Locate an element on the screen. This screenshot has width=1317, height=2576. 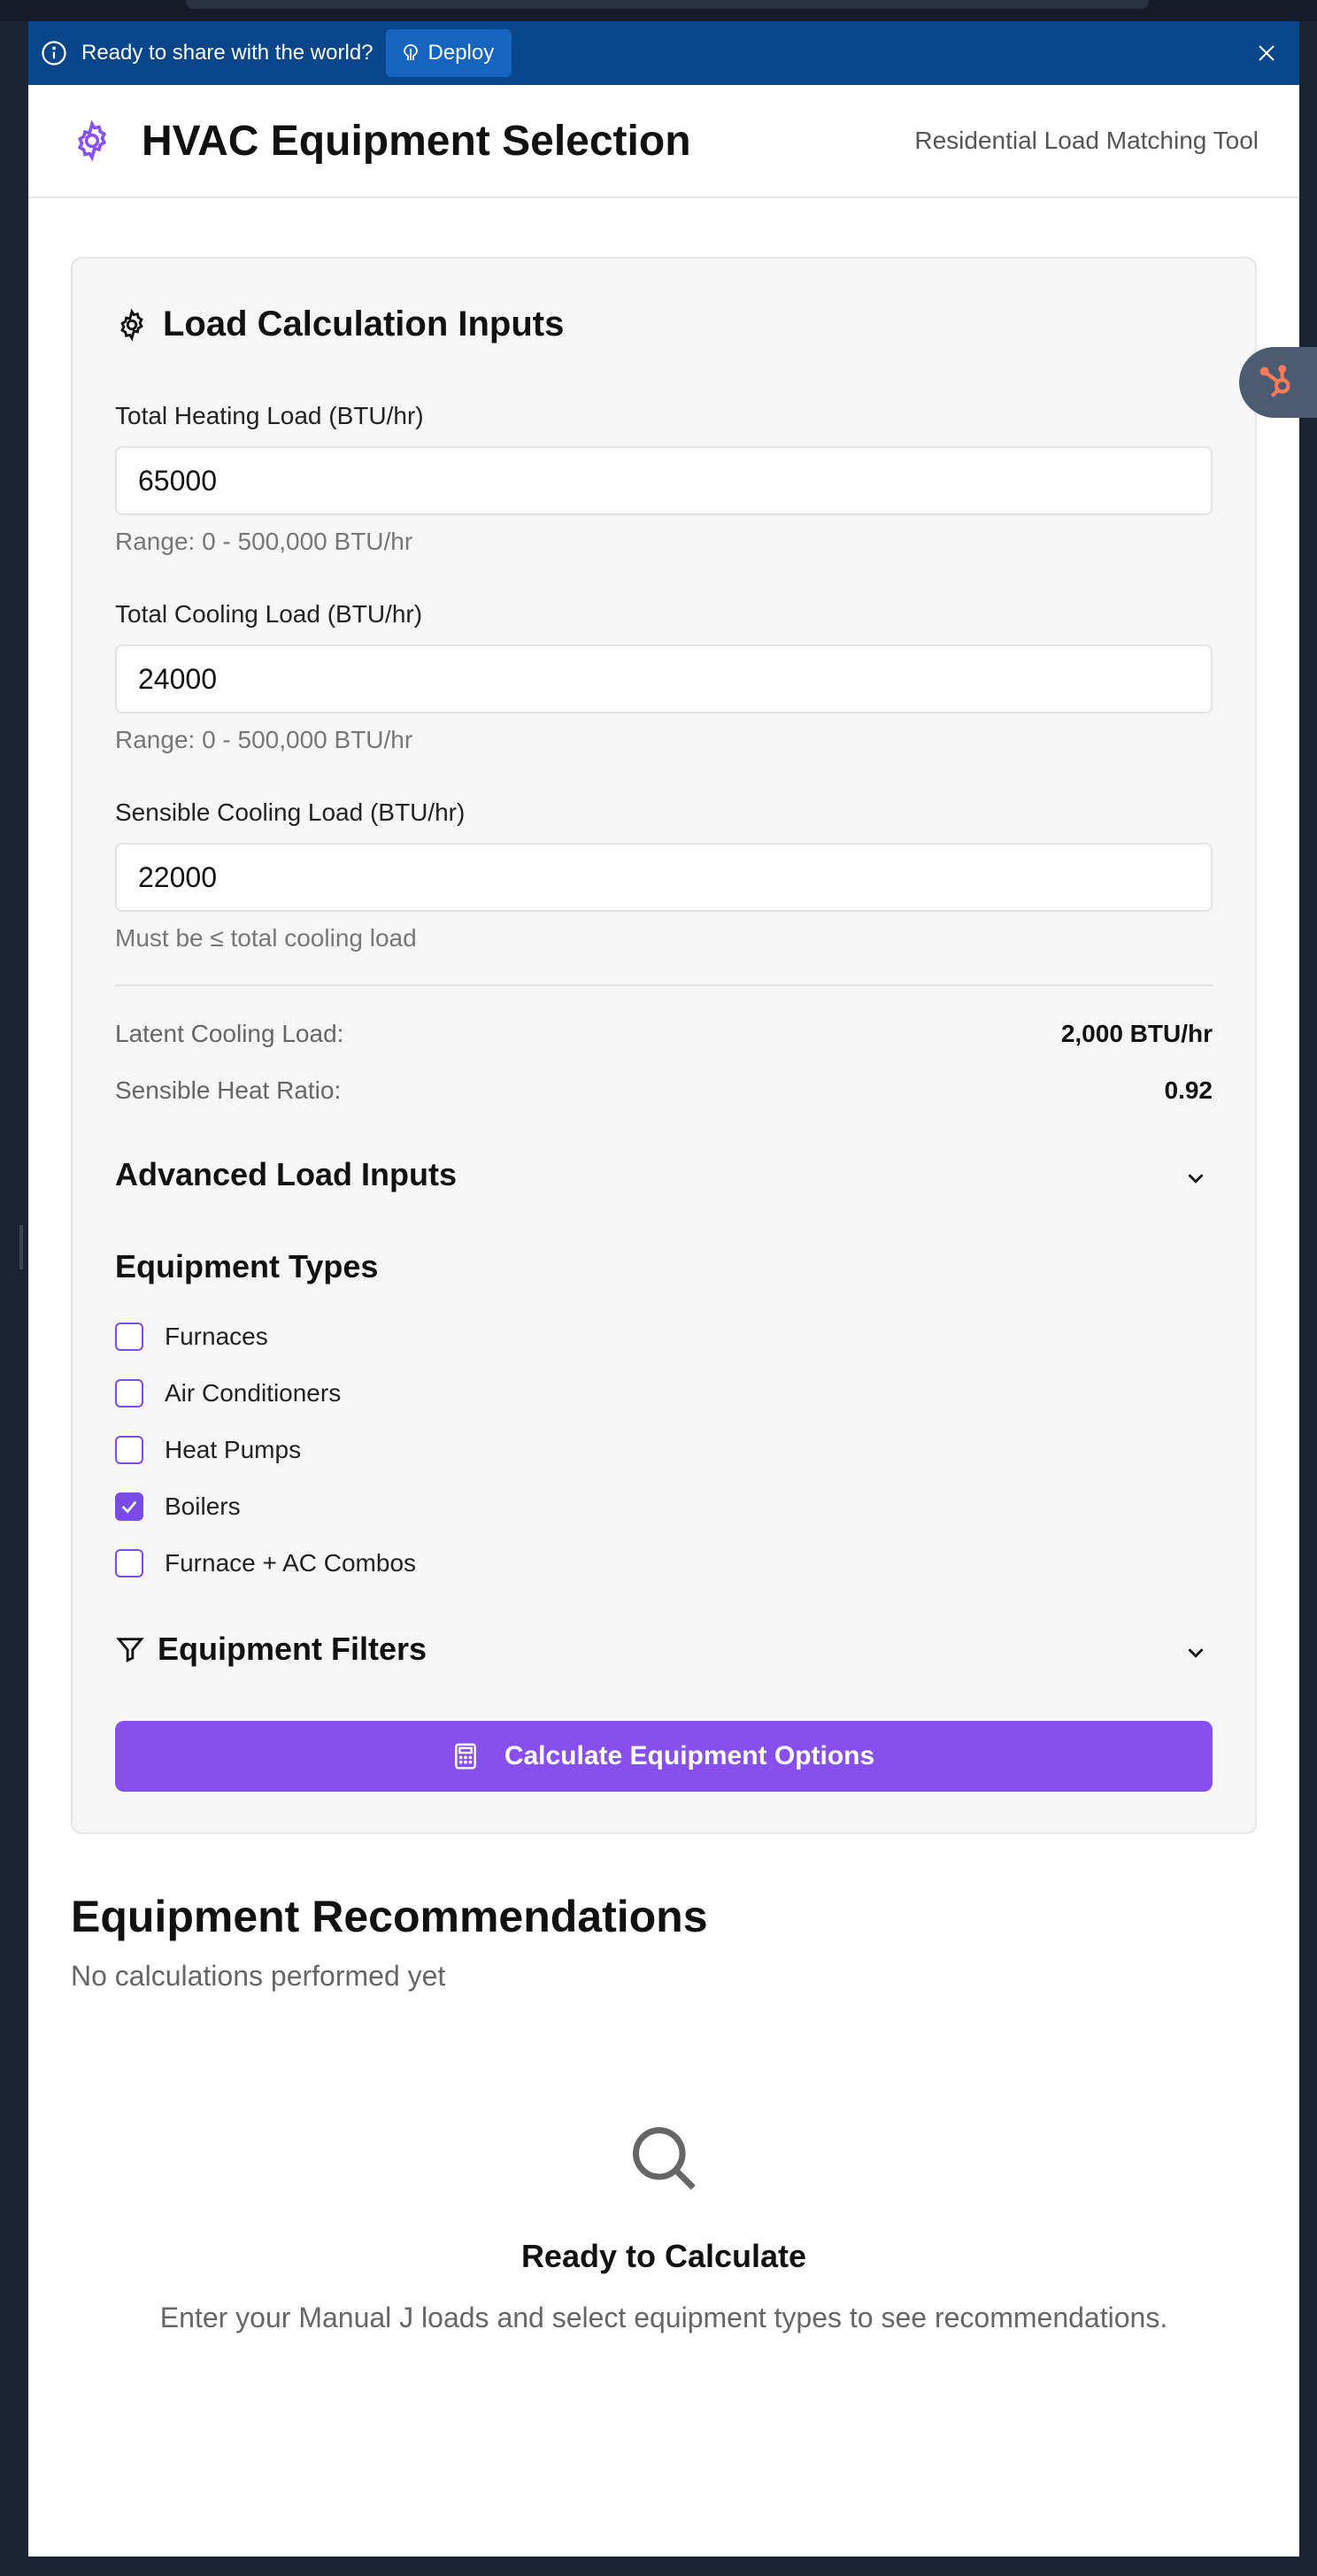
shr-row: Sensible Heat Ratio: 0.92 is located at coordinates (664, 1090).